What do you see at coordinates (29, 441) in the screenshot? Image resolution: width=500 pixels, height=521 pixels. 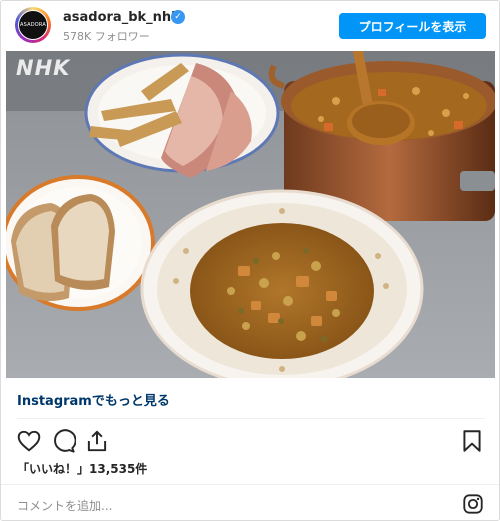 I see `heart-icon` at bounding box center [29, 441].